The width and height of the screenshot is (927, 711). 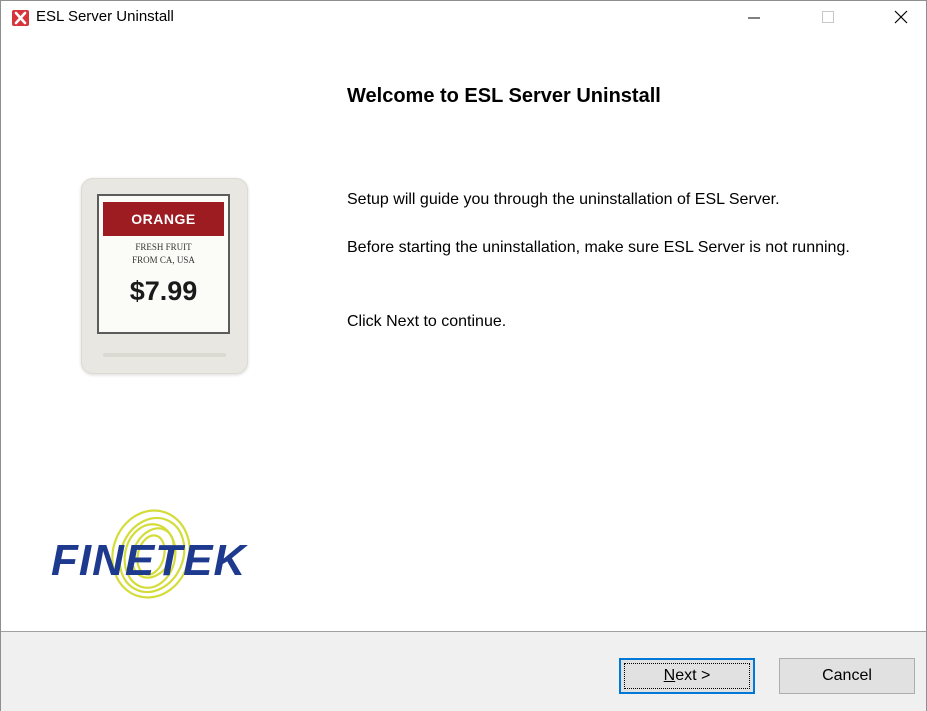 I want to click on close-icon, so click(x=901, y=16).